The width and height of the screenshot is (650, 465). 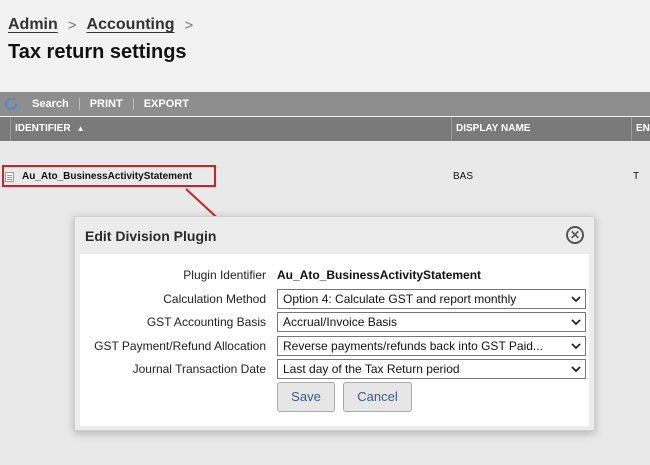 What do you see at coordinates (636, 176) in the screenshot?
I see `table-cell-enabled: T` at bounding box center [636, 176].